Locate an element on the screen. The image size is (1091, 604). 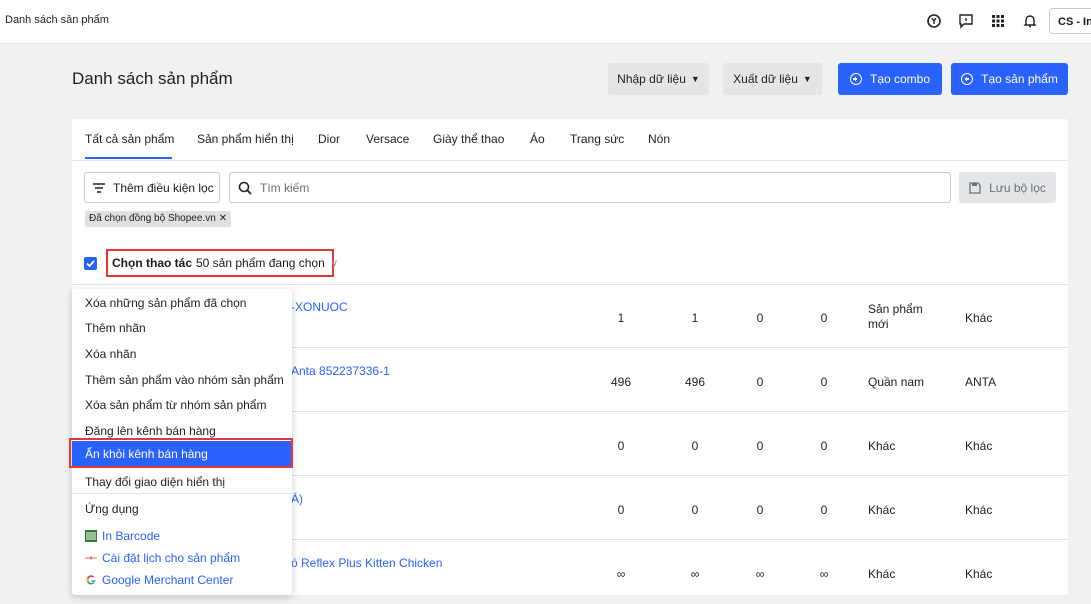
store-switcher-button: CS - Int is located at coordinates (1070, 21).